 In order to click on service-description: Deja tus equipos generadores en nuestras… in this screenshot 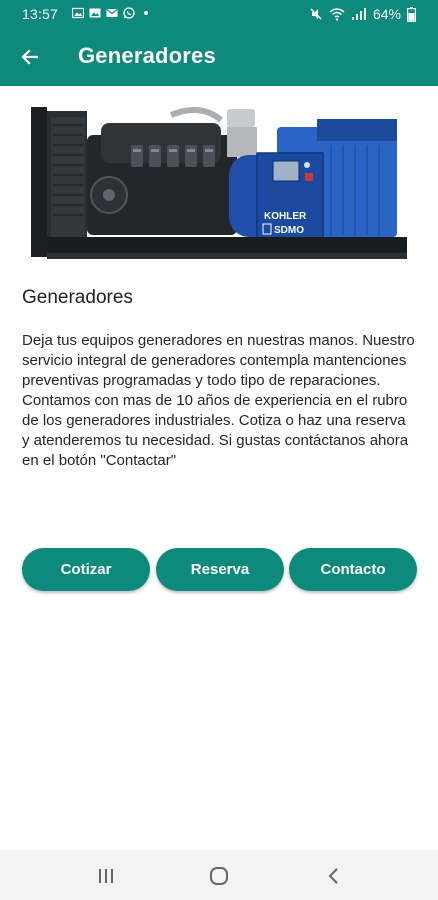, I will do `click(218, 400)`.